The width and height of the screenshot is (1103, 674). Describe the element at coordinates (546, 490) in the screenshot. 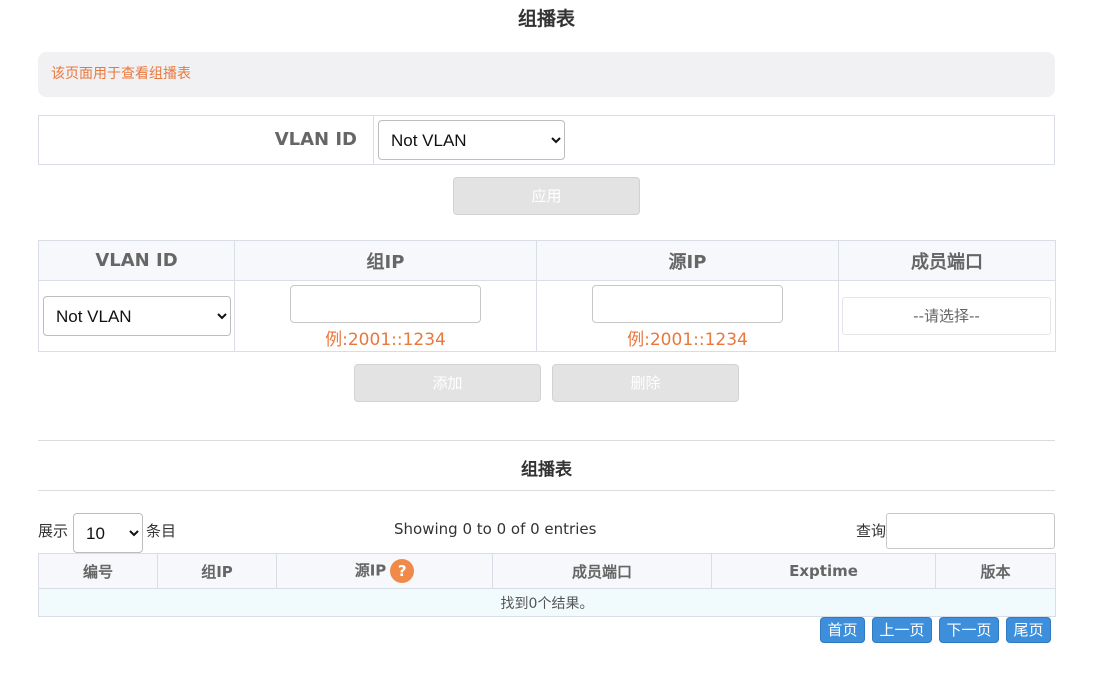

I see `section-divider-bottom` at that location.